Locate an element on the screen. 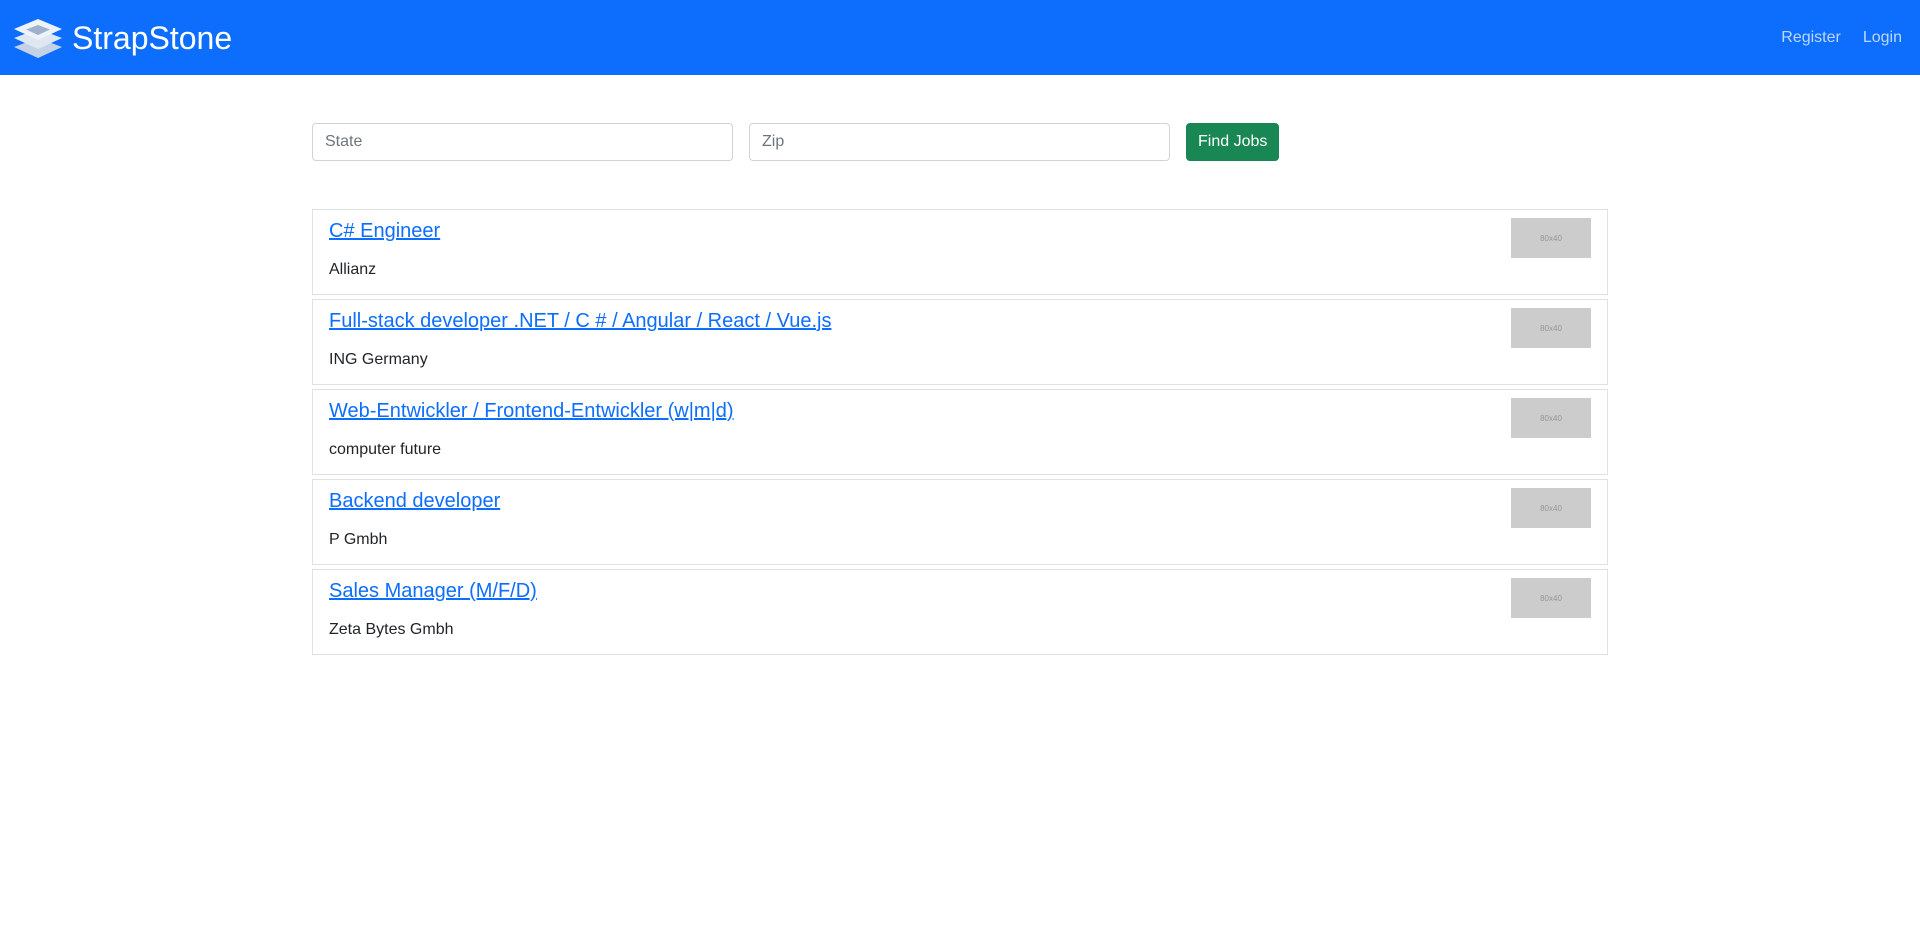 This screenshot has width=1920, height=937. layers-logo-icon is located at coordinates (38, 38).